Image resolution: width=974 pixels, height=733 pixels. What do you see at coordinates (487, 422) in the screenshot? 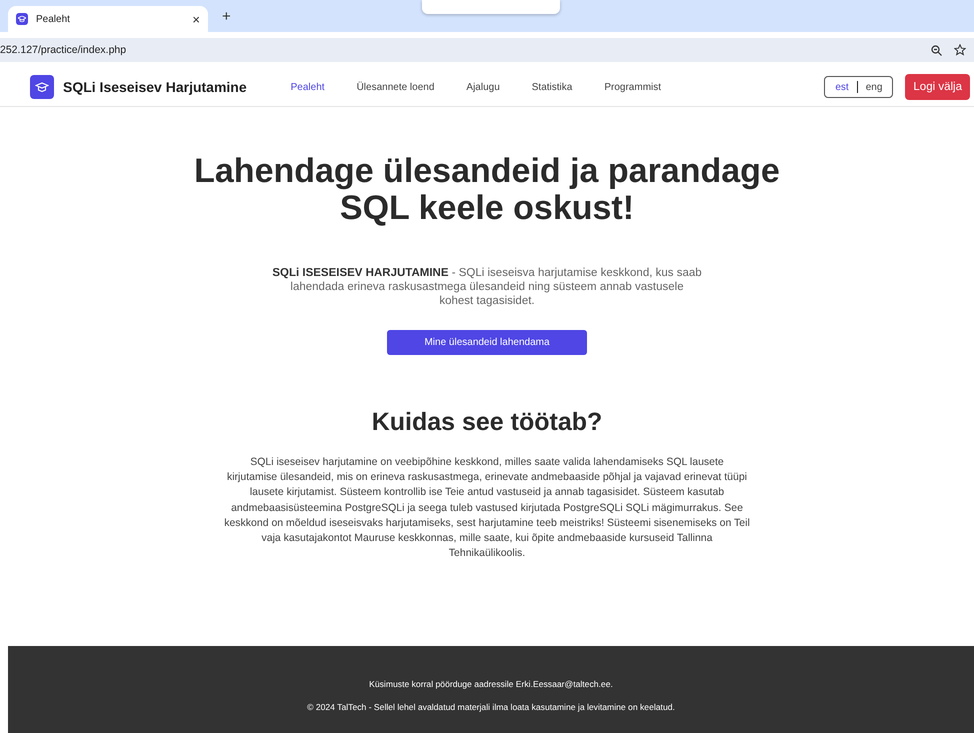
I see `section-heading: Kuidas see töötab?` at bounding box center [487, 422].